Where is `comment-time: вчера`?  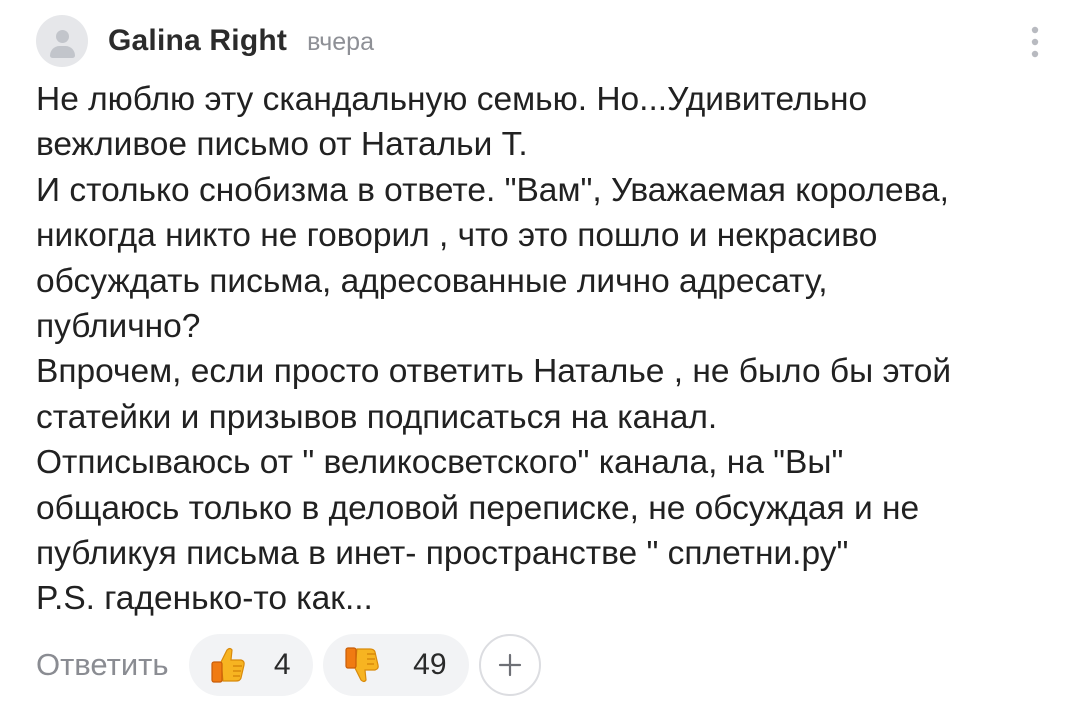 comment-time: вчера is located at coordinates (340, 42).